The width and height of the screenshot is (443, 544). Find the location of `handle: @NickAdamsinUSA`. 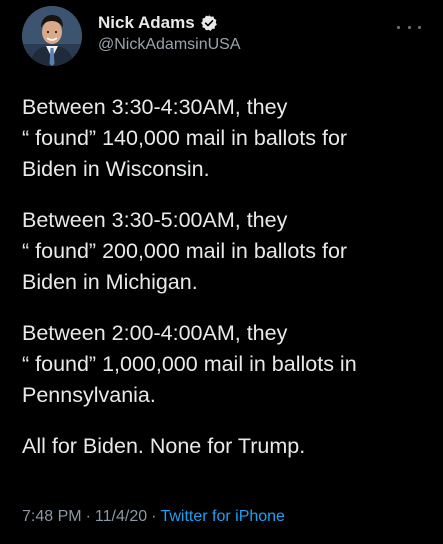

handle: @NickAdamsinUSA is located at coordinates (169, 45).